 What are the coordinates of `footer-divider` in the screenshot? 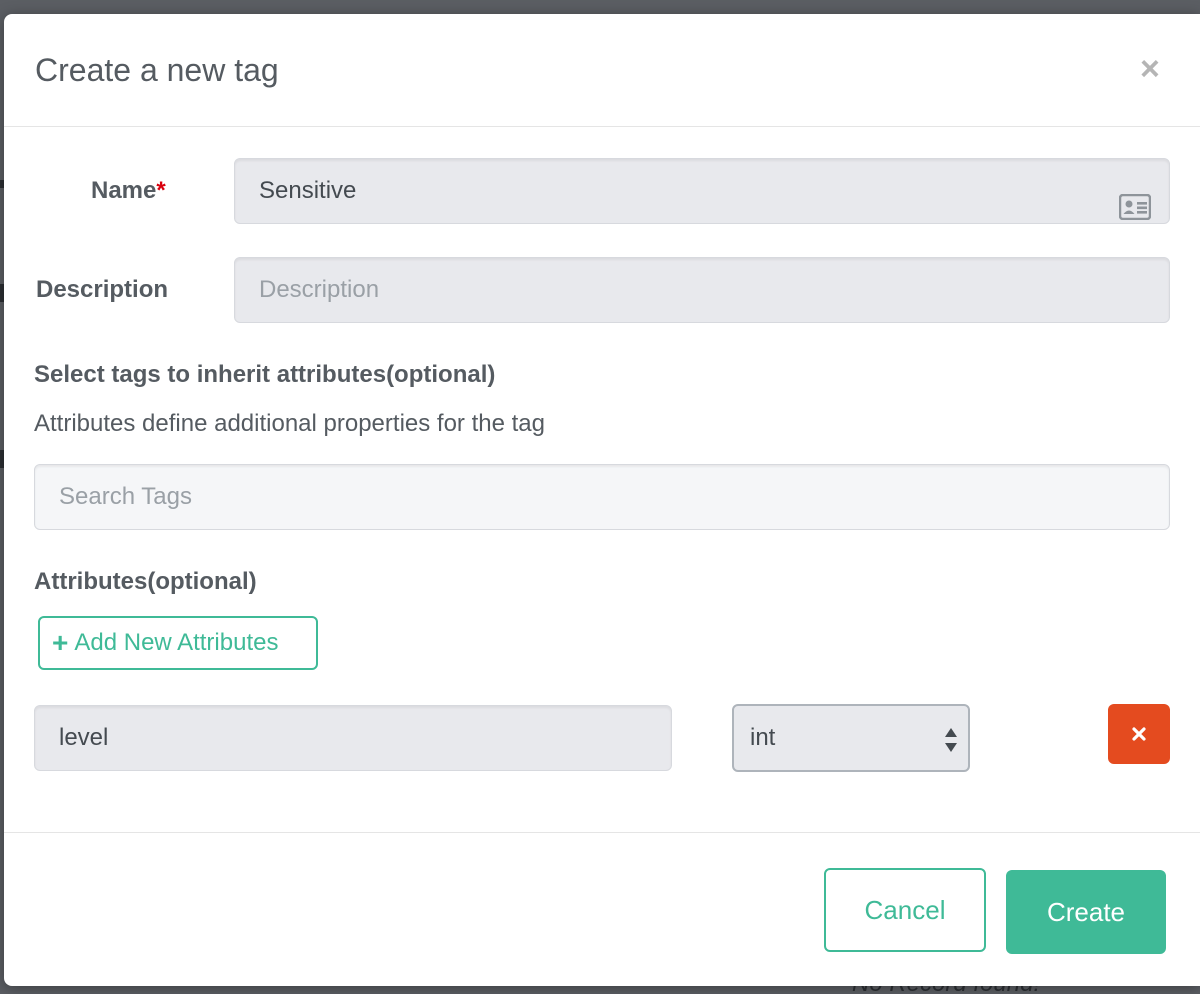 It's located at (602, 832).